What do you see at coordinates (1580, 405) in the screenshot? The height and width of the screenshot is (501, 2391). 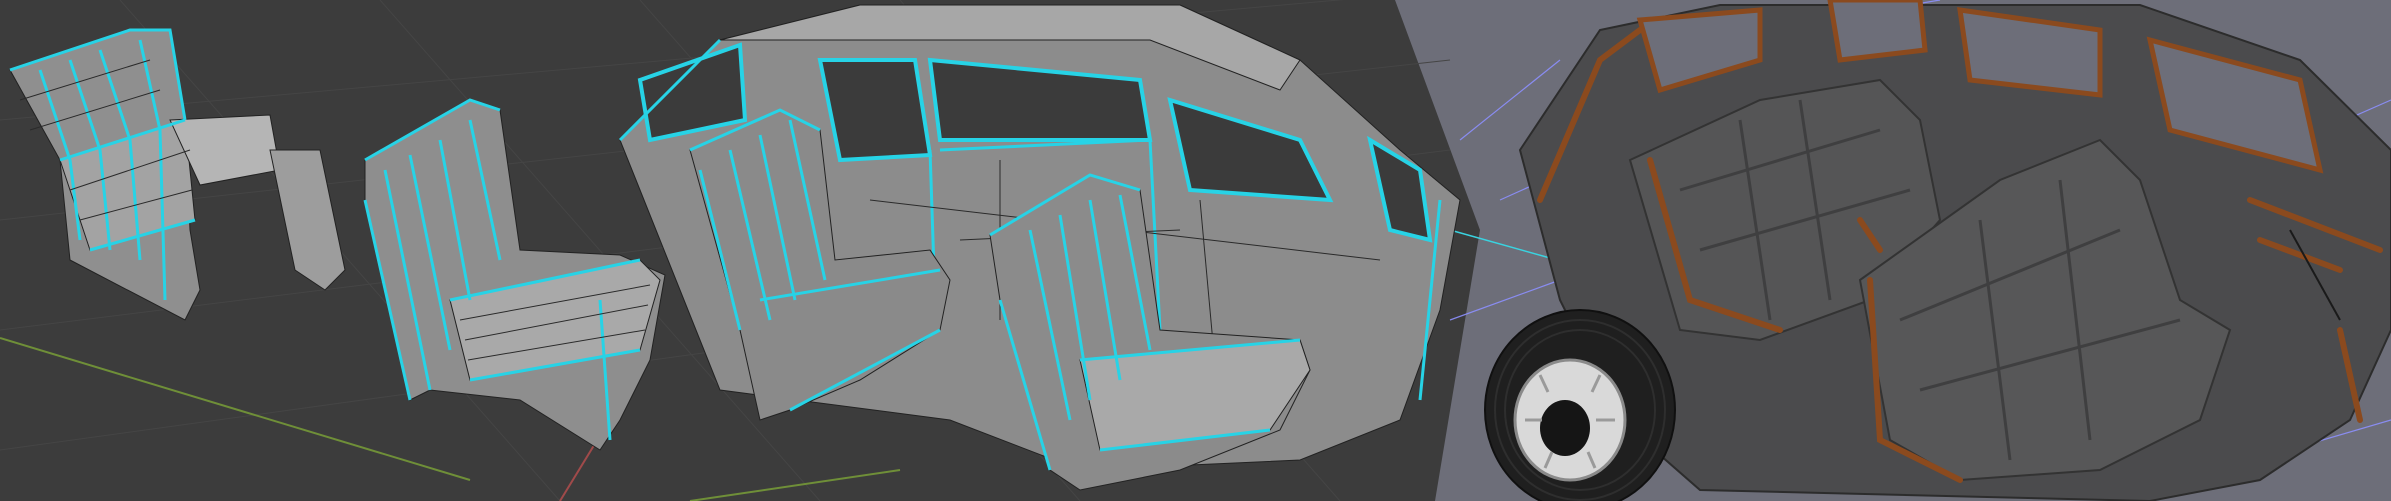 I see `spare-wheel-render` at bounding box center [1580, 405].